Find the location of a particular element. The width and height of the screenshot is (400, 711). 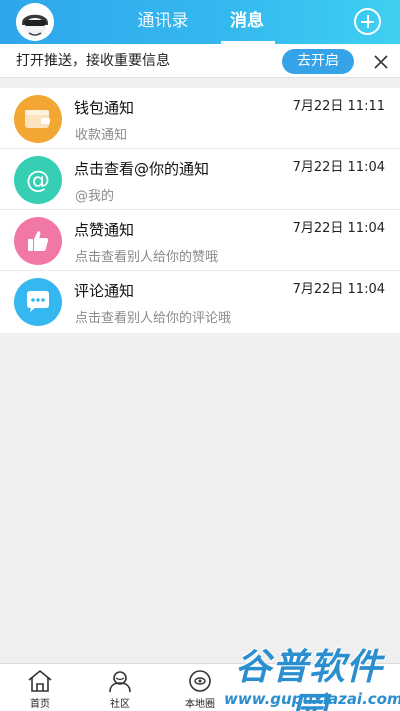

wallet-icon is located at coordinates (38, 119).